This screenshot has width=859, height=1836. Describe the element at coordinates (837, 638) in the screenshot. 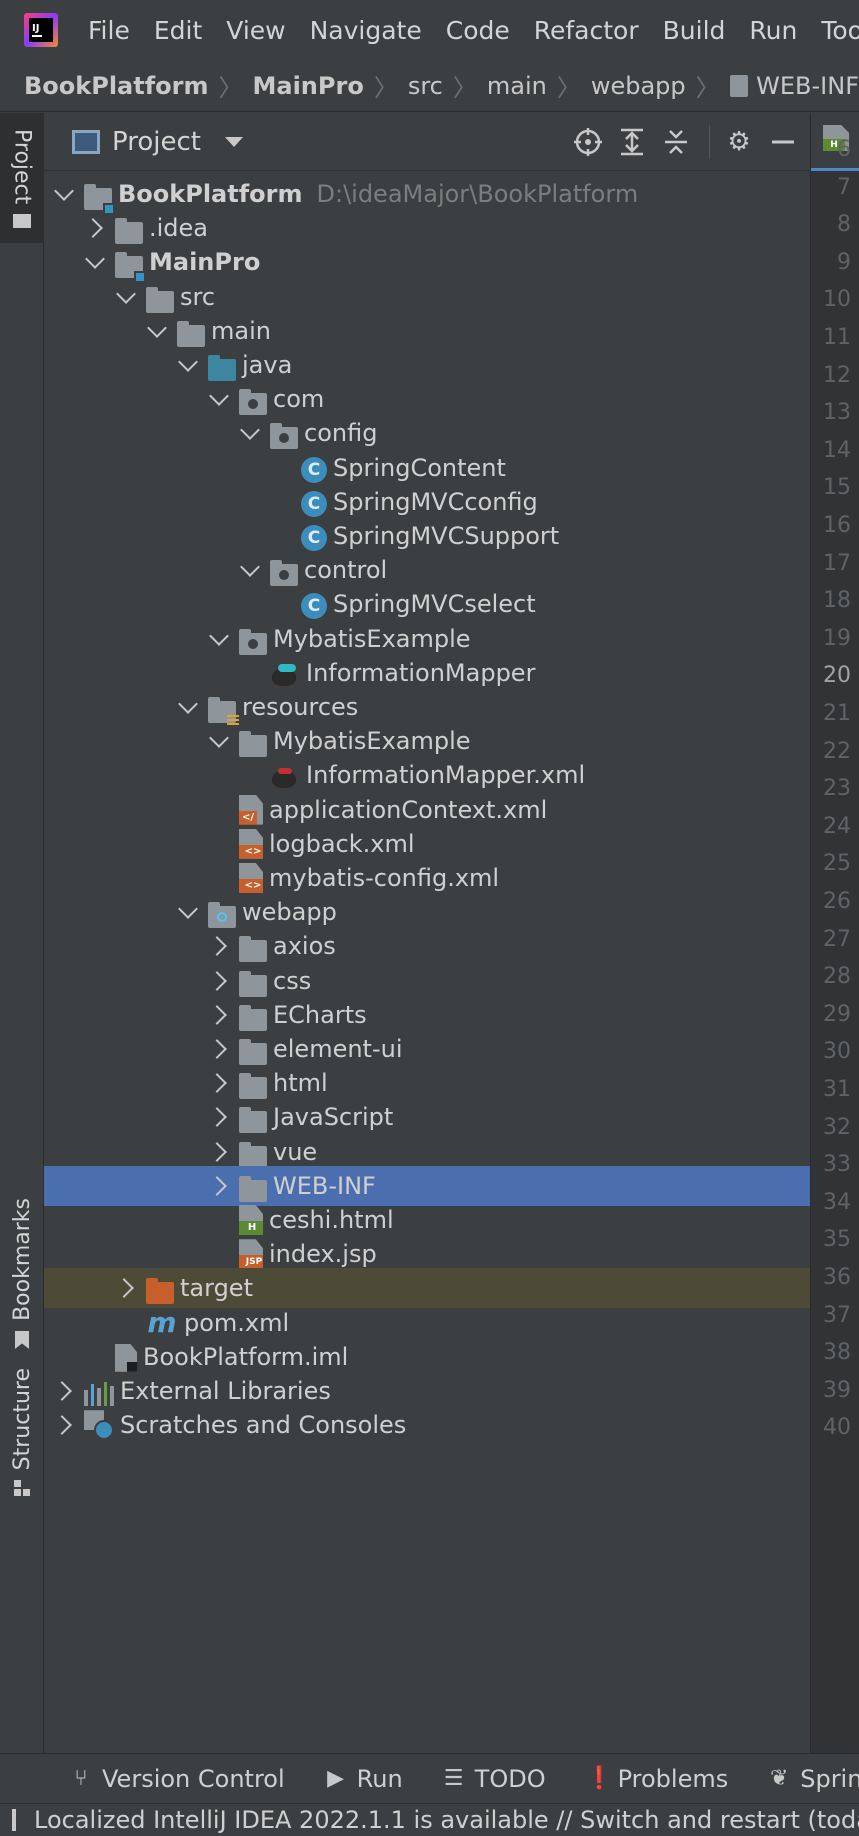

I see `line-number: 19` at that location.